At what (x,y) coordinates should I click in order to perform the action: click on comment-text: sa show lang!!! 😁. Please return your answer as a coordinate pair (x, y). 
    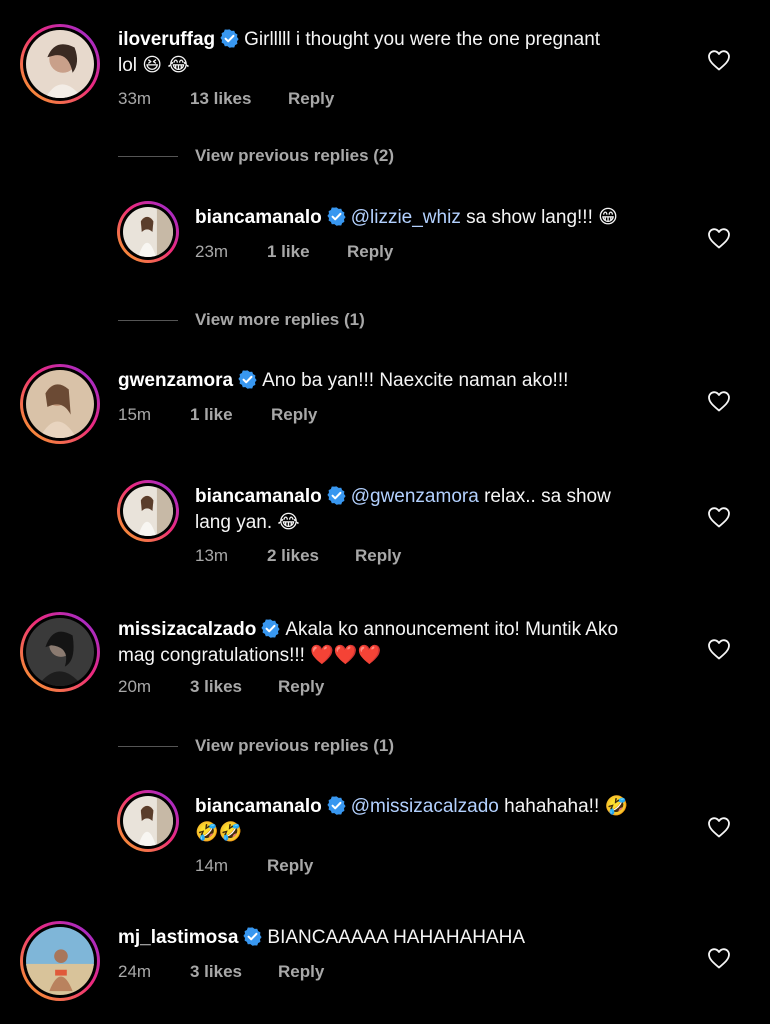
    Looking at the image, I should click on (542, 217).